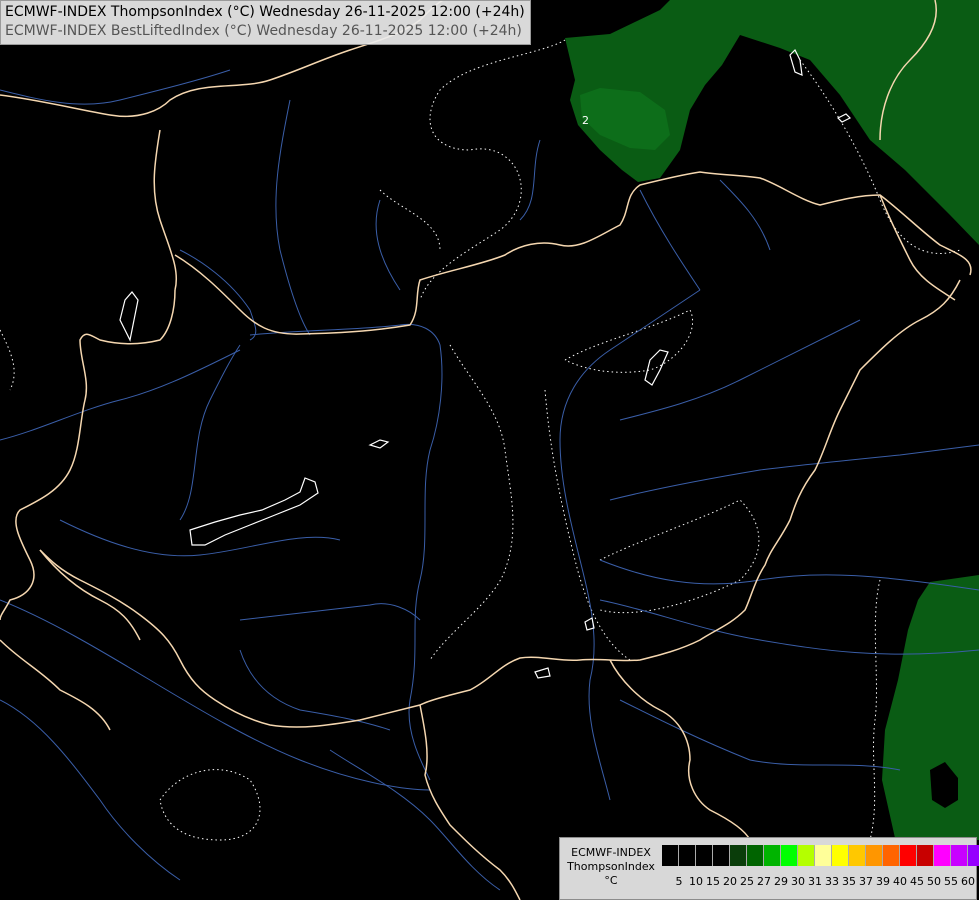 The image size is (979, 900). Describe the element at coordinates (832, 881) in the screenshot. I see `legend-tick-label: 33` at that location.